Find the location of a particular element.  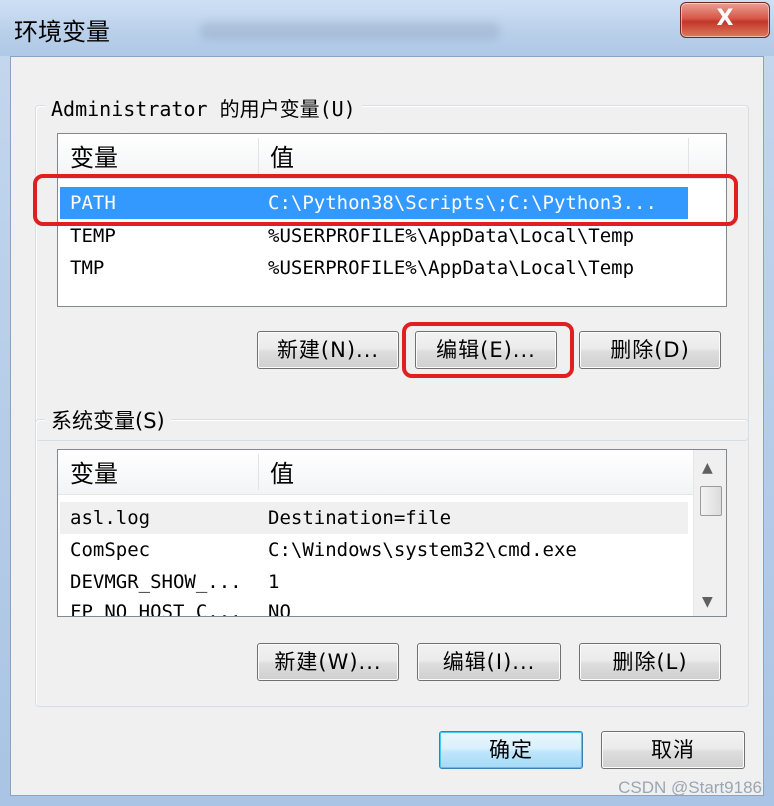

window-title: 环境变量 is located at coordinates (62, 32).